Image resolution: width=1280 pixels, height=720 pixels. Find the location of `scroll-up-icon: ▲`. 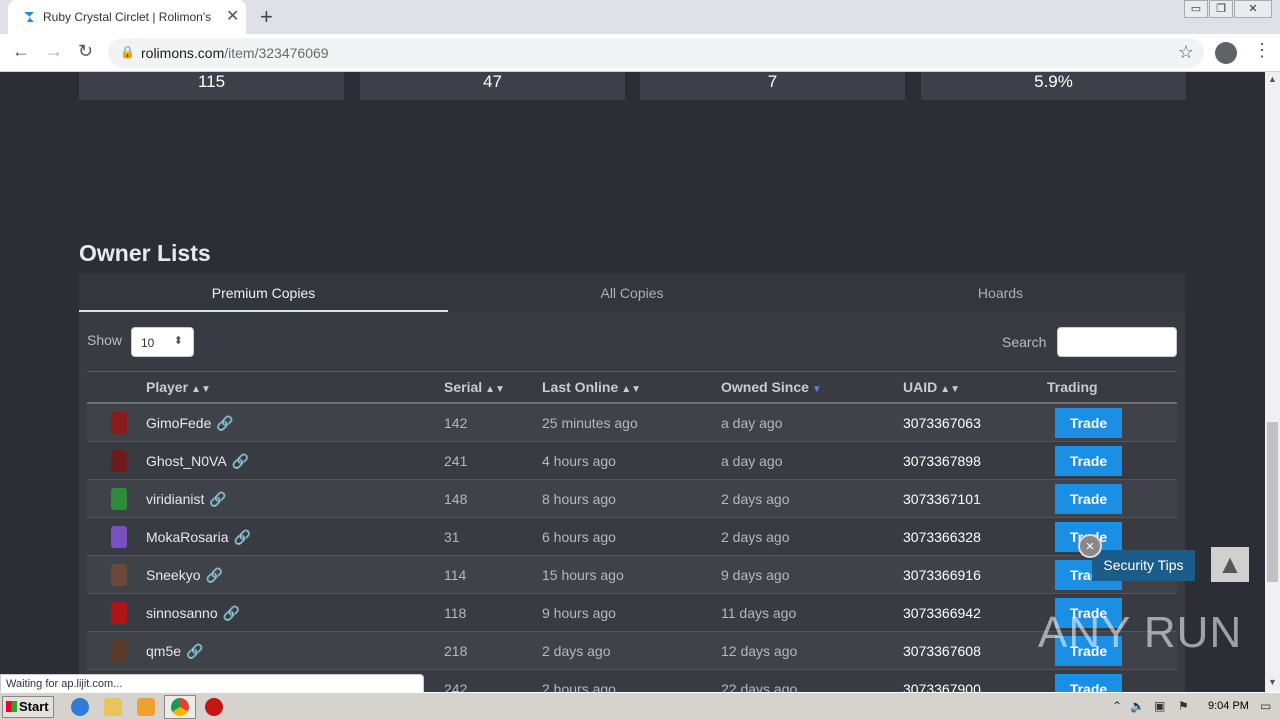

scroll-up-icon: ▲ is located at coordinates (1272, 79).